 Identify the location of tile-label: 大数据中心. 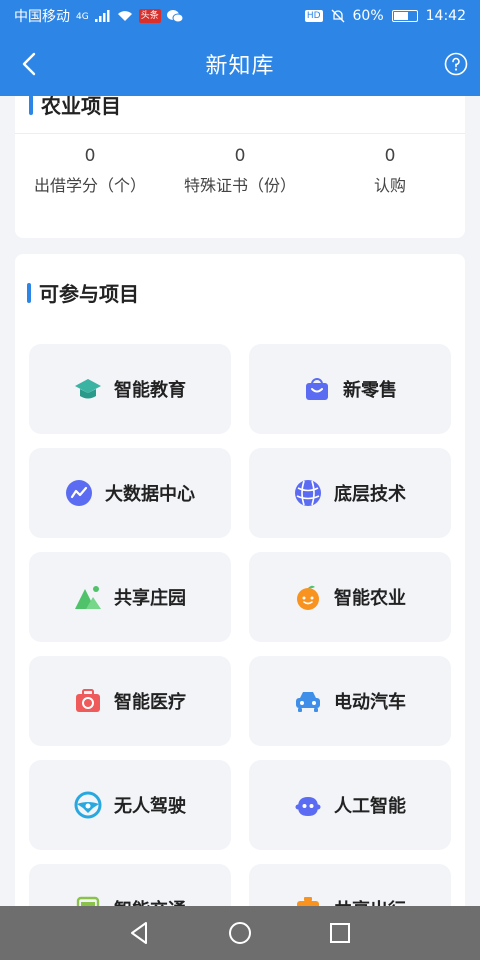
(150, 494).